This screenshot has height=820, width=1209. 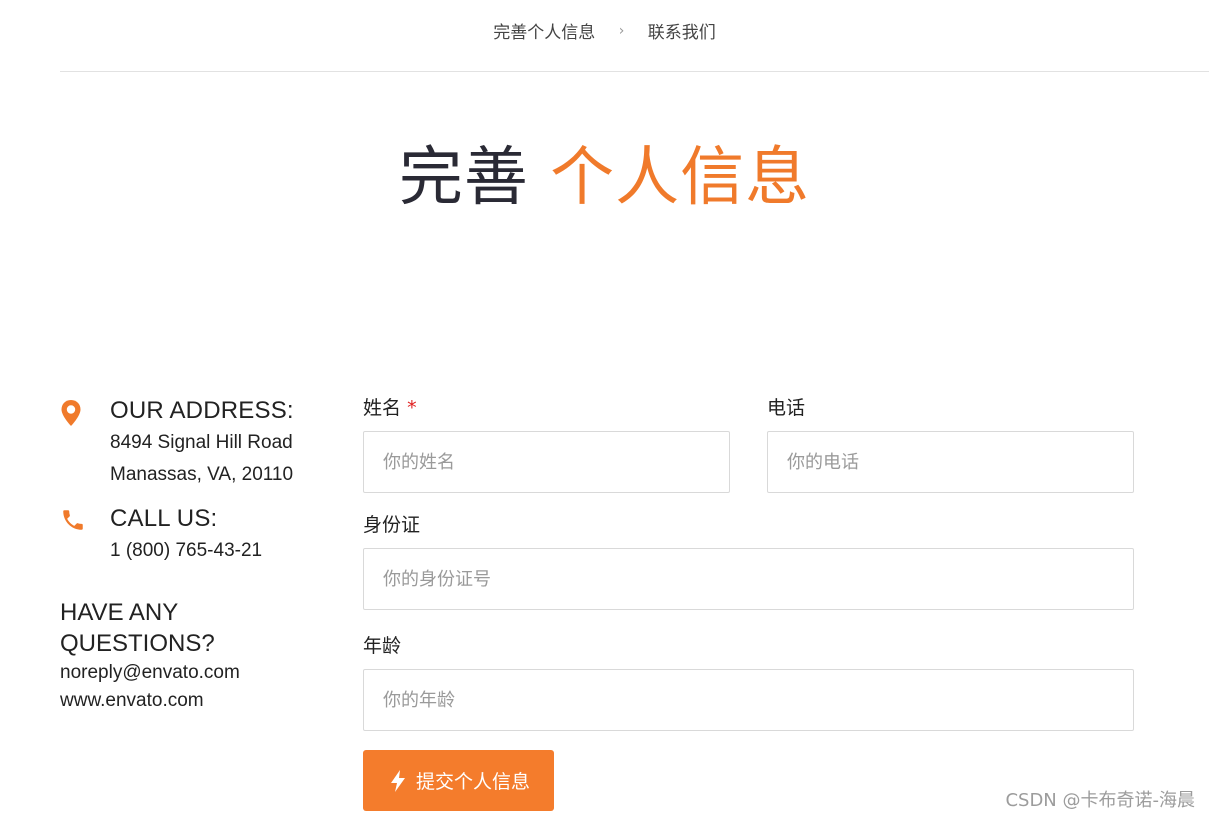 I want to click on name-field-group: 姓名 *, so click(x=546, y=443).